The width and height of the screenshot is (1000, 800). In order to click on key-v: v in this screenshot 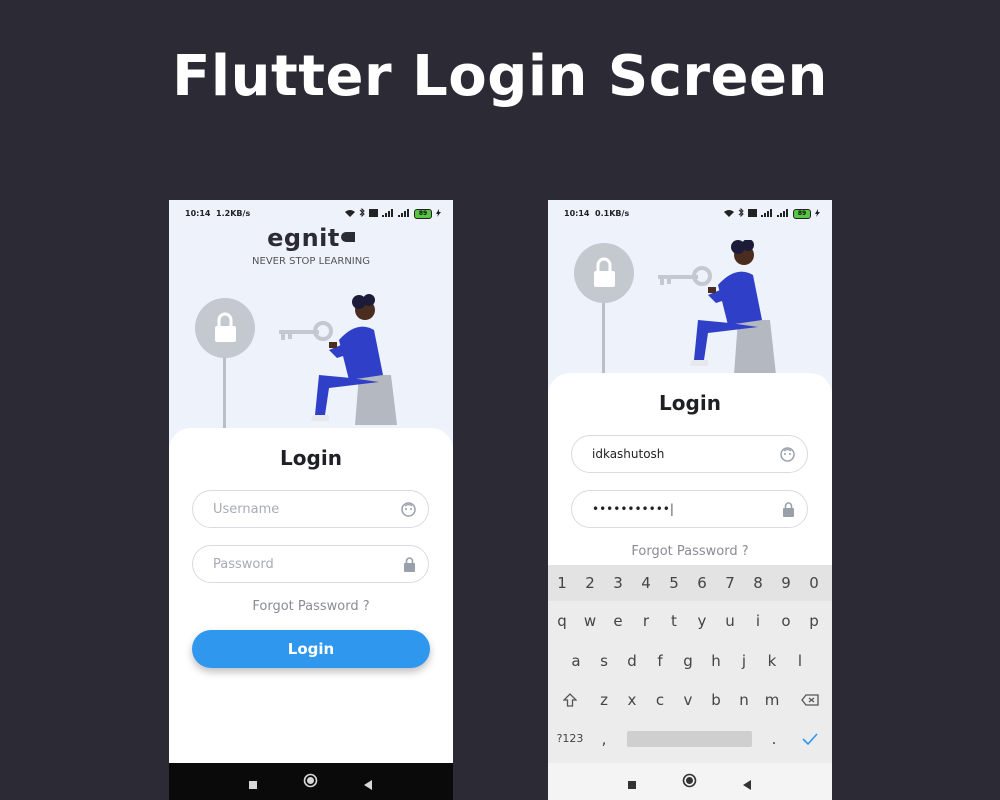, I will do `click(688, 700)`.